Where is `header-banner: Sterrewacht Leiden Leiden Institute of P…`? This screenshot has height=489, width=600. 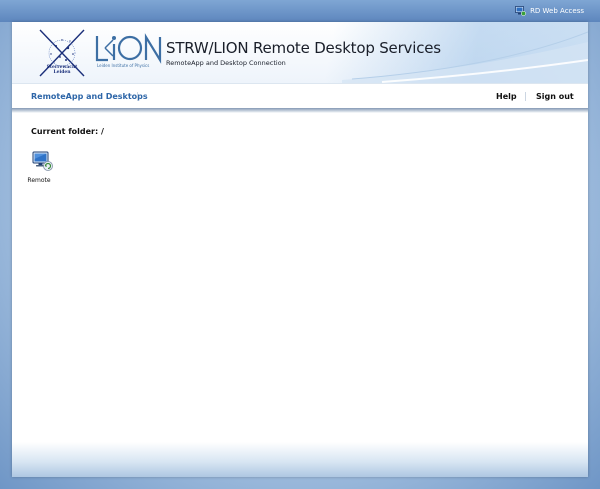 header-banner: Sterrewacht Leiden Leiden Institute of P… is located at coordinates (300, 52).